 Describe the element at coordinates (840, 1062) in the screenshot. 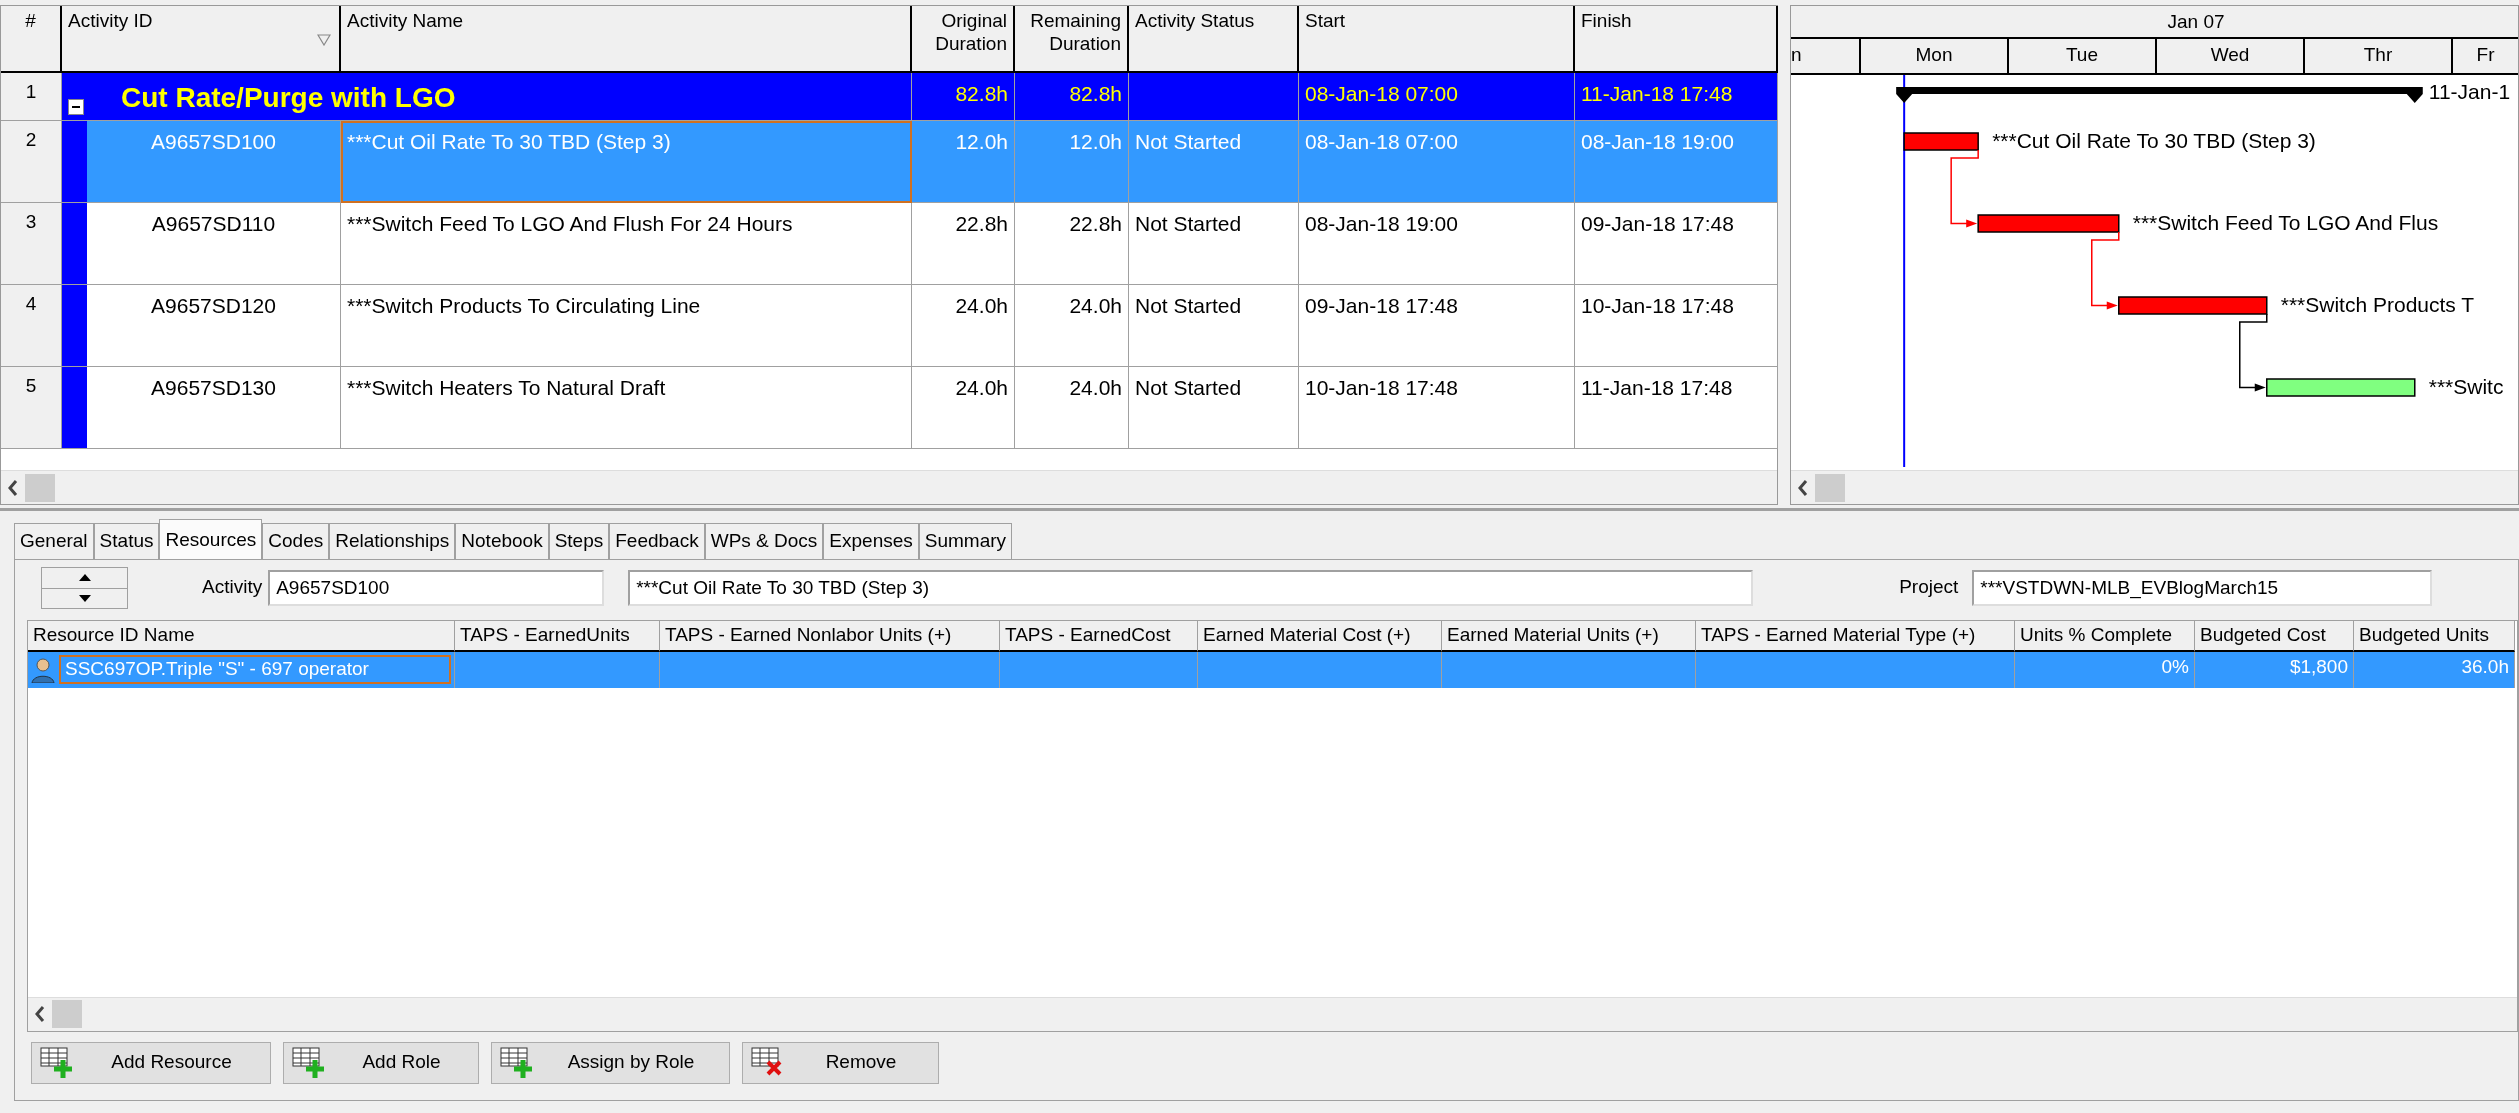

I see `remove-button: Remove` at that location.